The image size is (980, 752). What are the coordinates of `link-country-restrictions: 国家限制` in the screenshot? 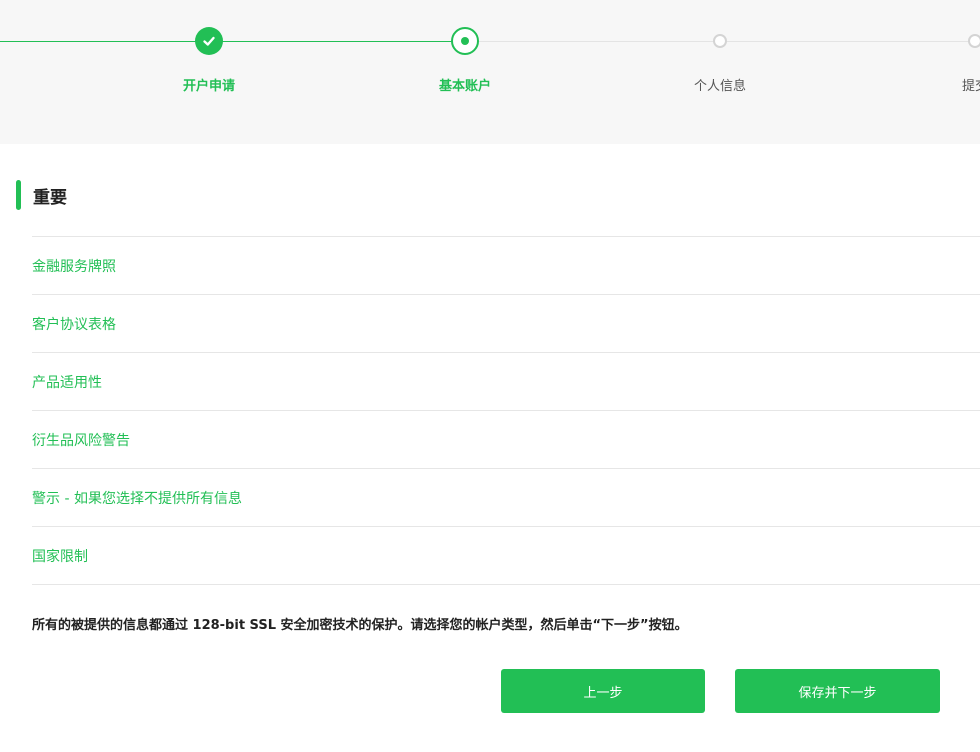 It's located at (506, 555).